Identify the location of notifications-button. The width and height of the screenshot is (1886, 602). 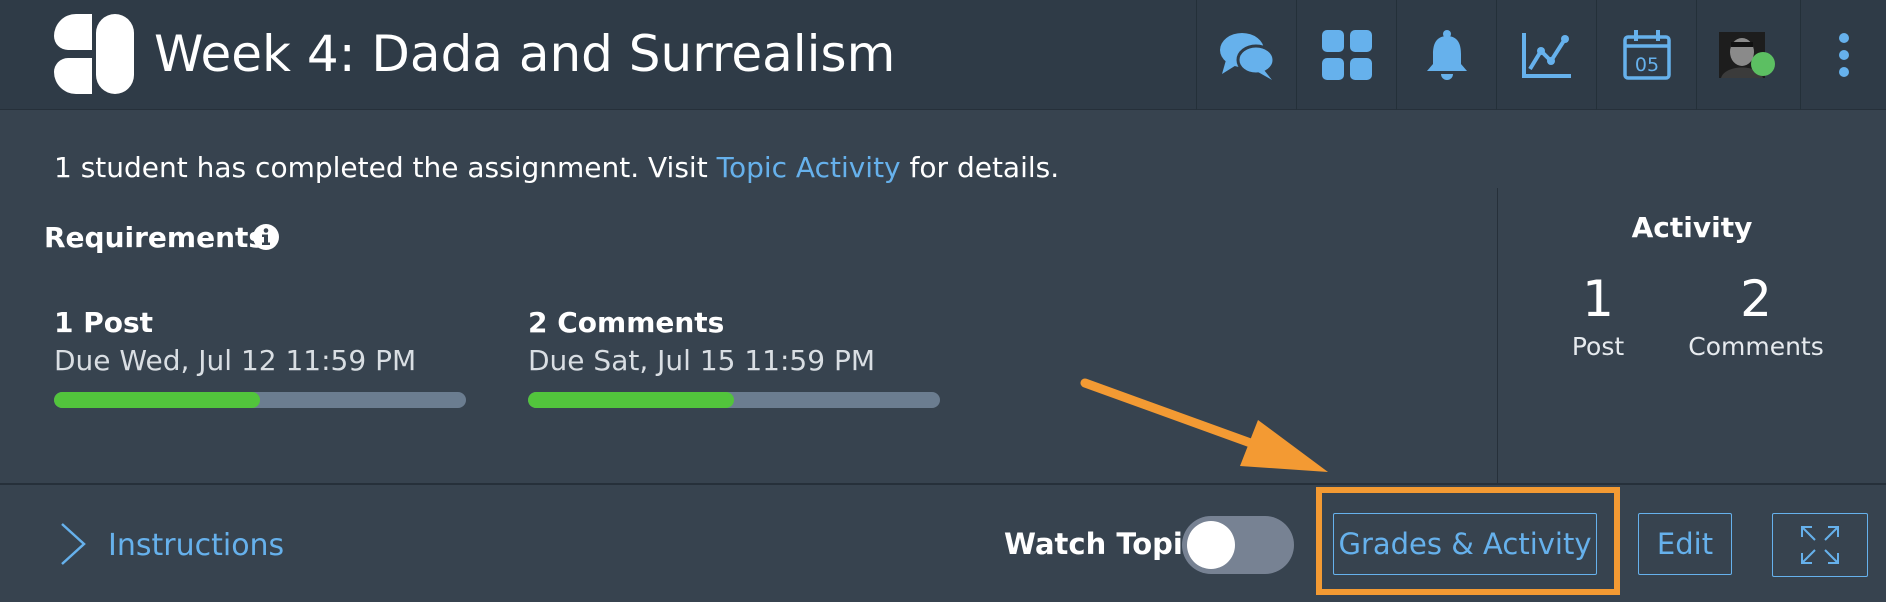
(1446, 55).